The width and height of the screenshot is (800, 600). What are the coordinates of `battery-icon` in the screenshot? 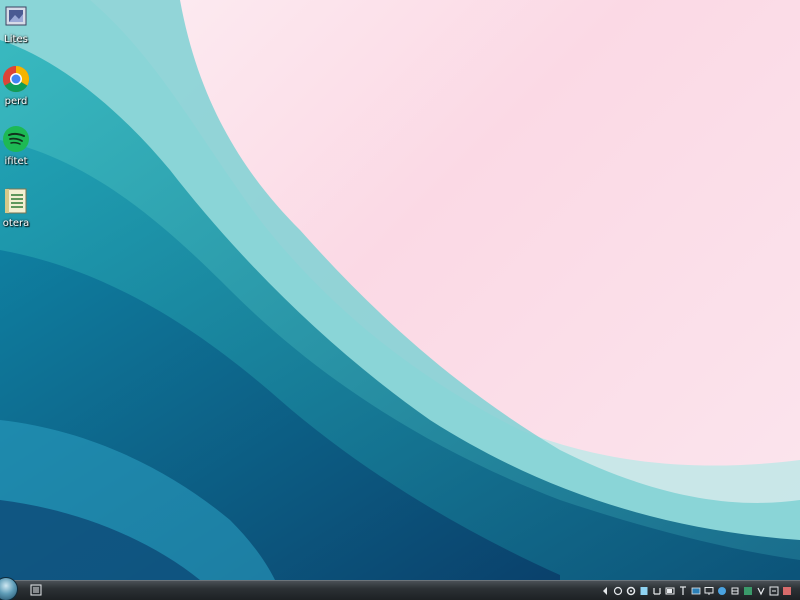 It's located at (670, 591).